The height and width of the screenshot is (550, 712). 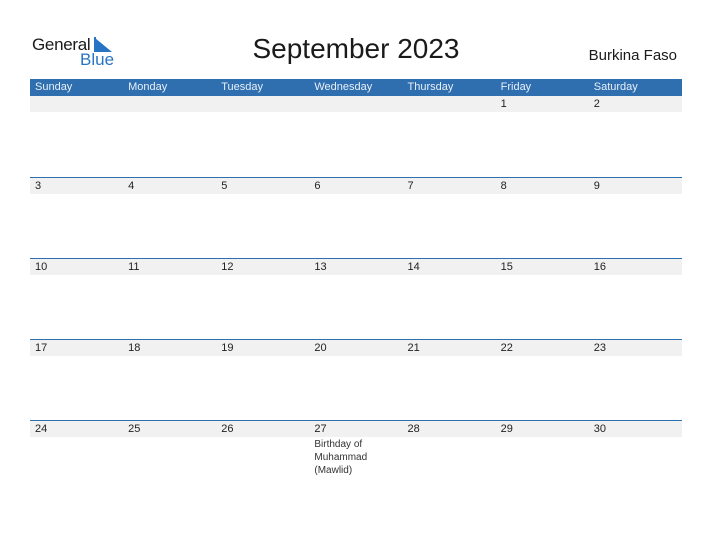 I want to click on day-number: 8, so click(x=503, y=186).